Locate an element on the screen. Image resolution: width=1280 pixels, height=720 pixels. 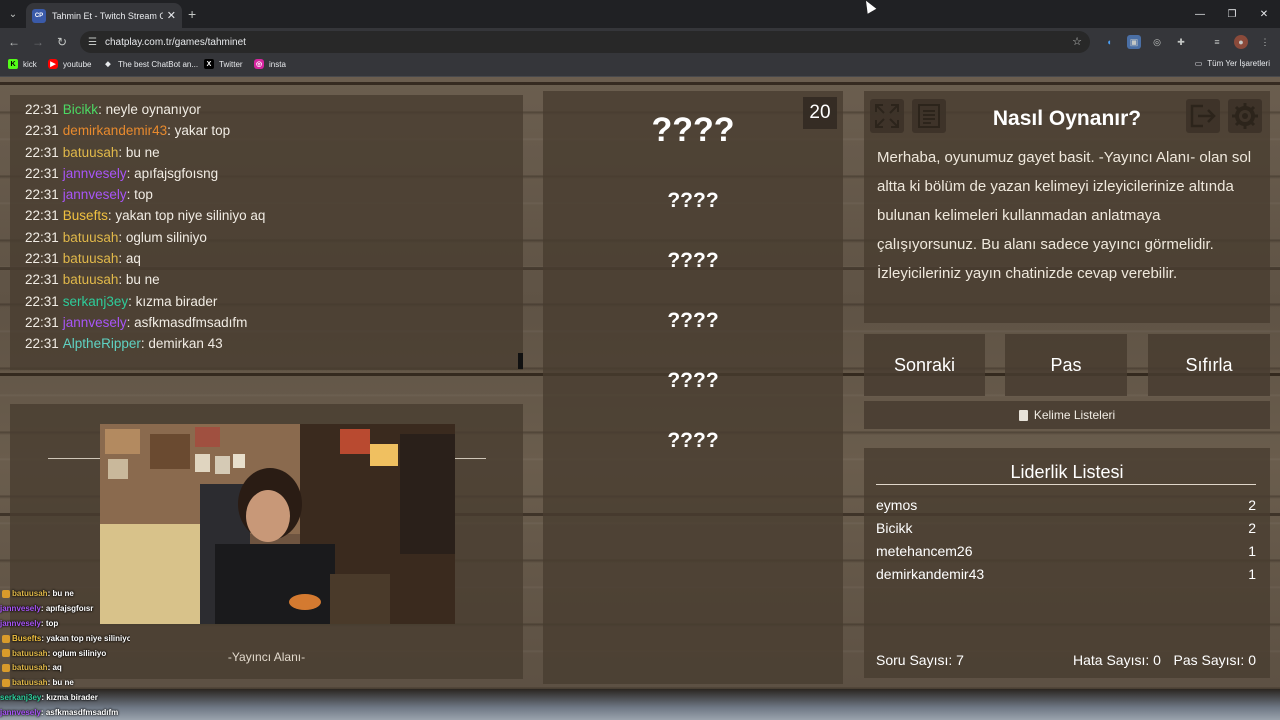
player-score: 2 is located at coordinates (1252, 505).